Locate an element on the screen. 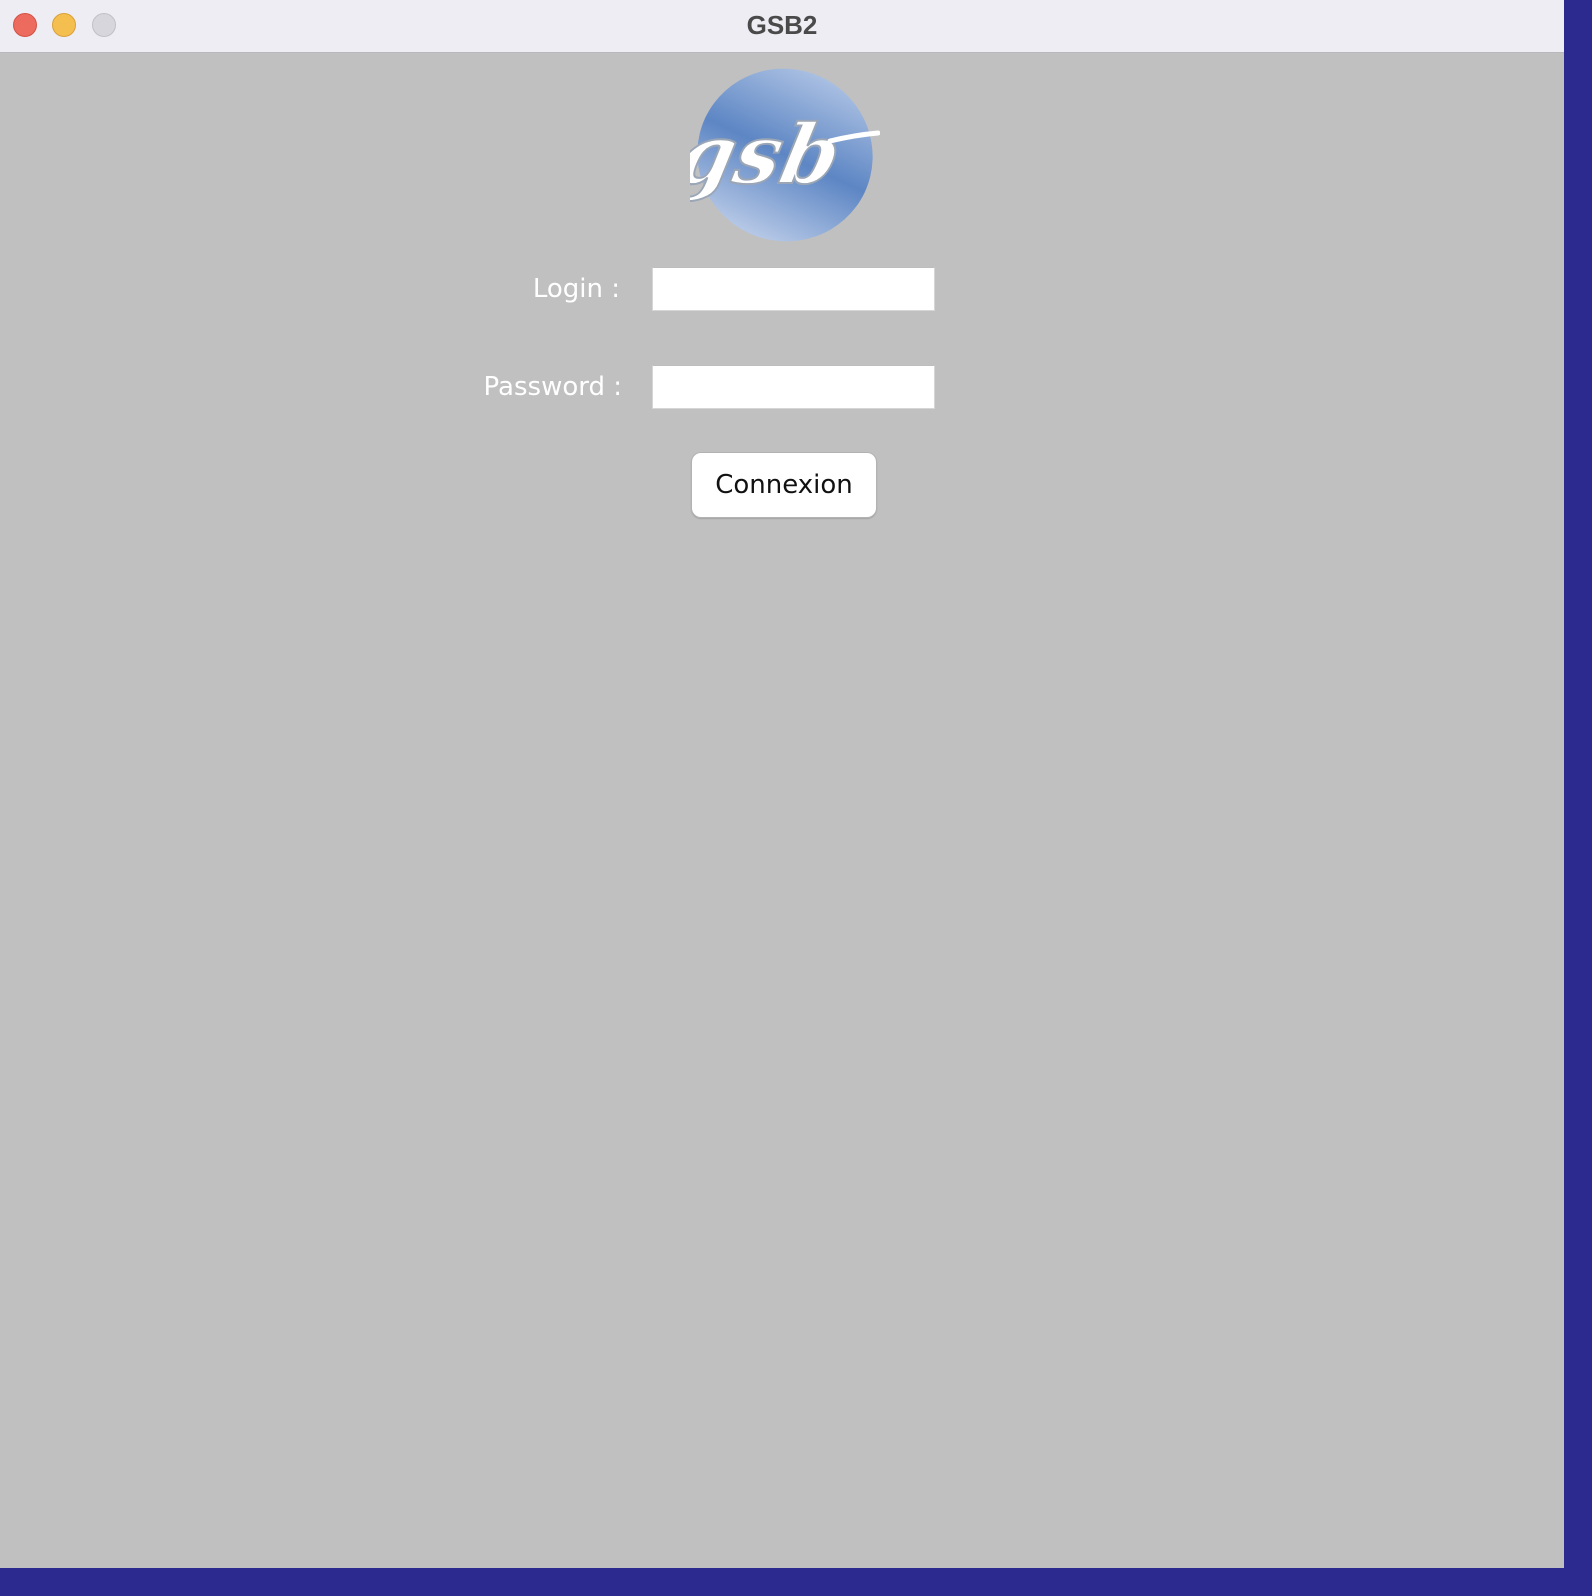 The image size is (1592, 1596). svg-text: gsb is located at coordinates (770, 154).